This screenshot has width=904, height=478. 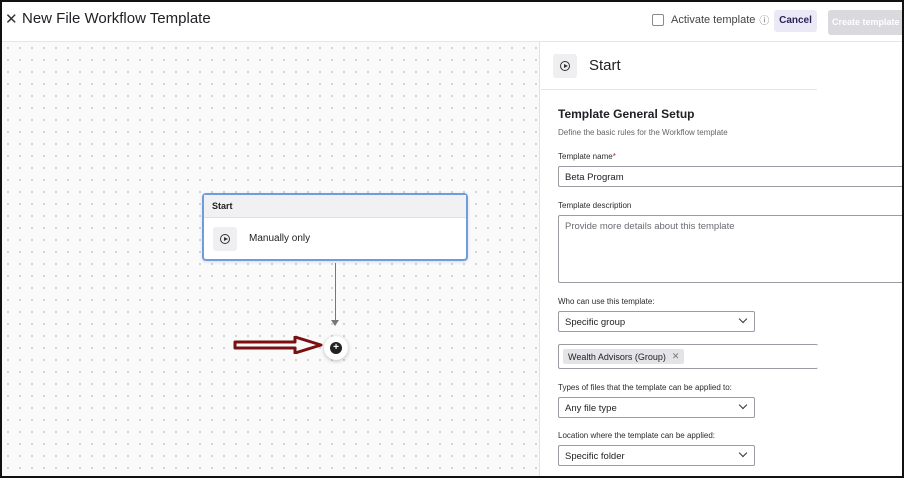 I want to click on template-description-label: Template description, so click(x=595, y=205).